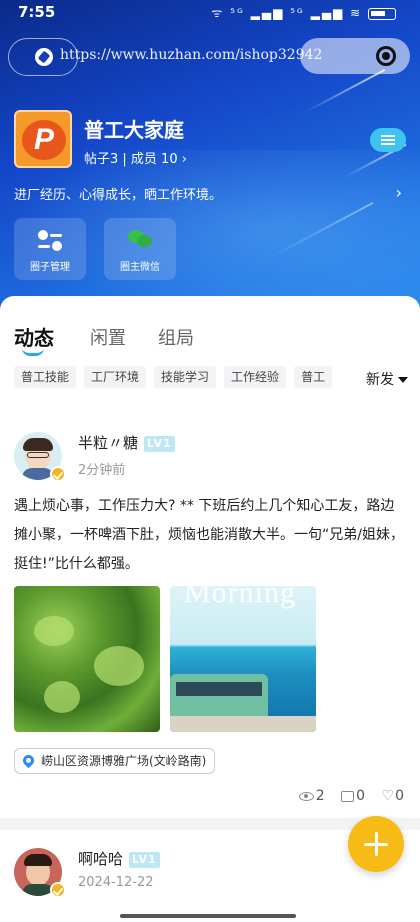  I want to click on post-image-tram: Morning, so click(243, 659).